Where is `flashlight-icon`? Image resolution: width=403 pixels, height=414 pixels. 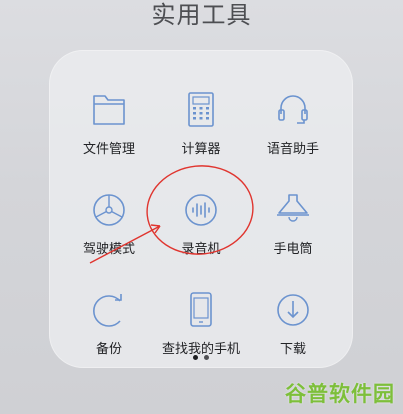 flashlight-icon is located at coordinates (293, 210).